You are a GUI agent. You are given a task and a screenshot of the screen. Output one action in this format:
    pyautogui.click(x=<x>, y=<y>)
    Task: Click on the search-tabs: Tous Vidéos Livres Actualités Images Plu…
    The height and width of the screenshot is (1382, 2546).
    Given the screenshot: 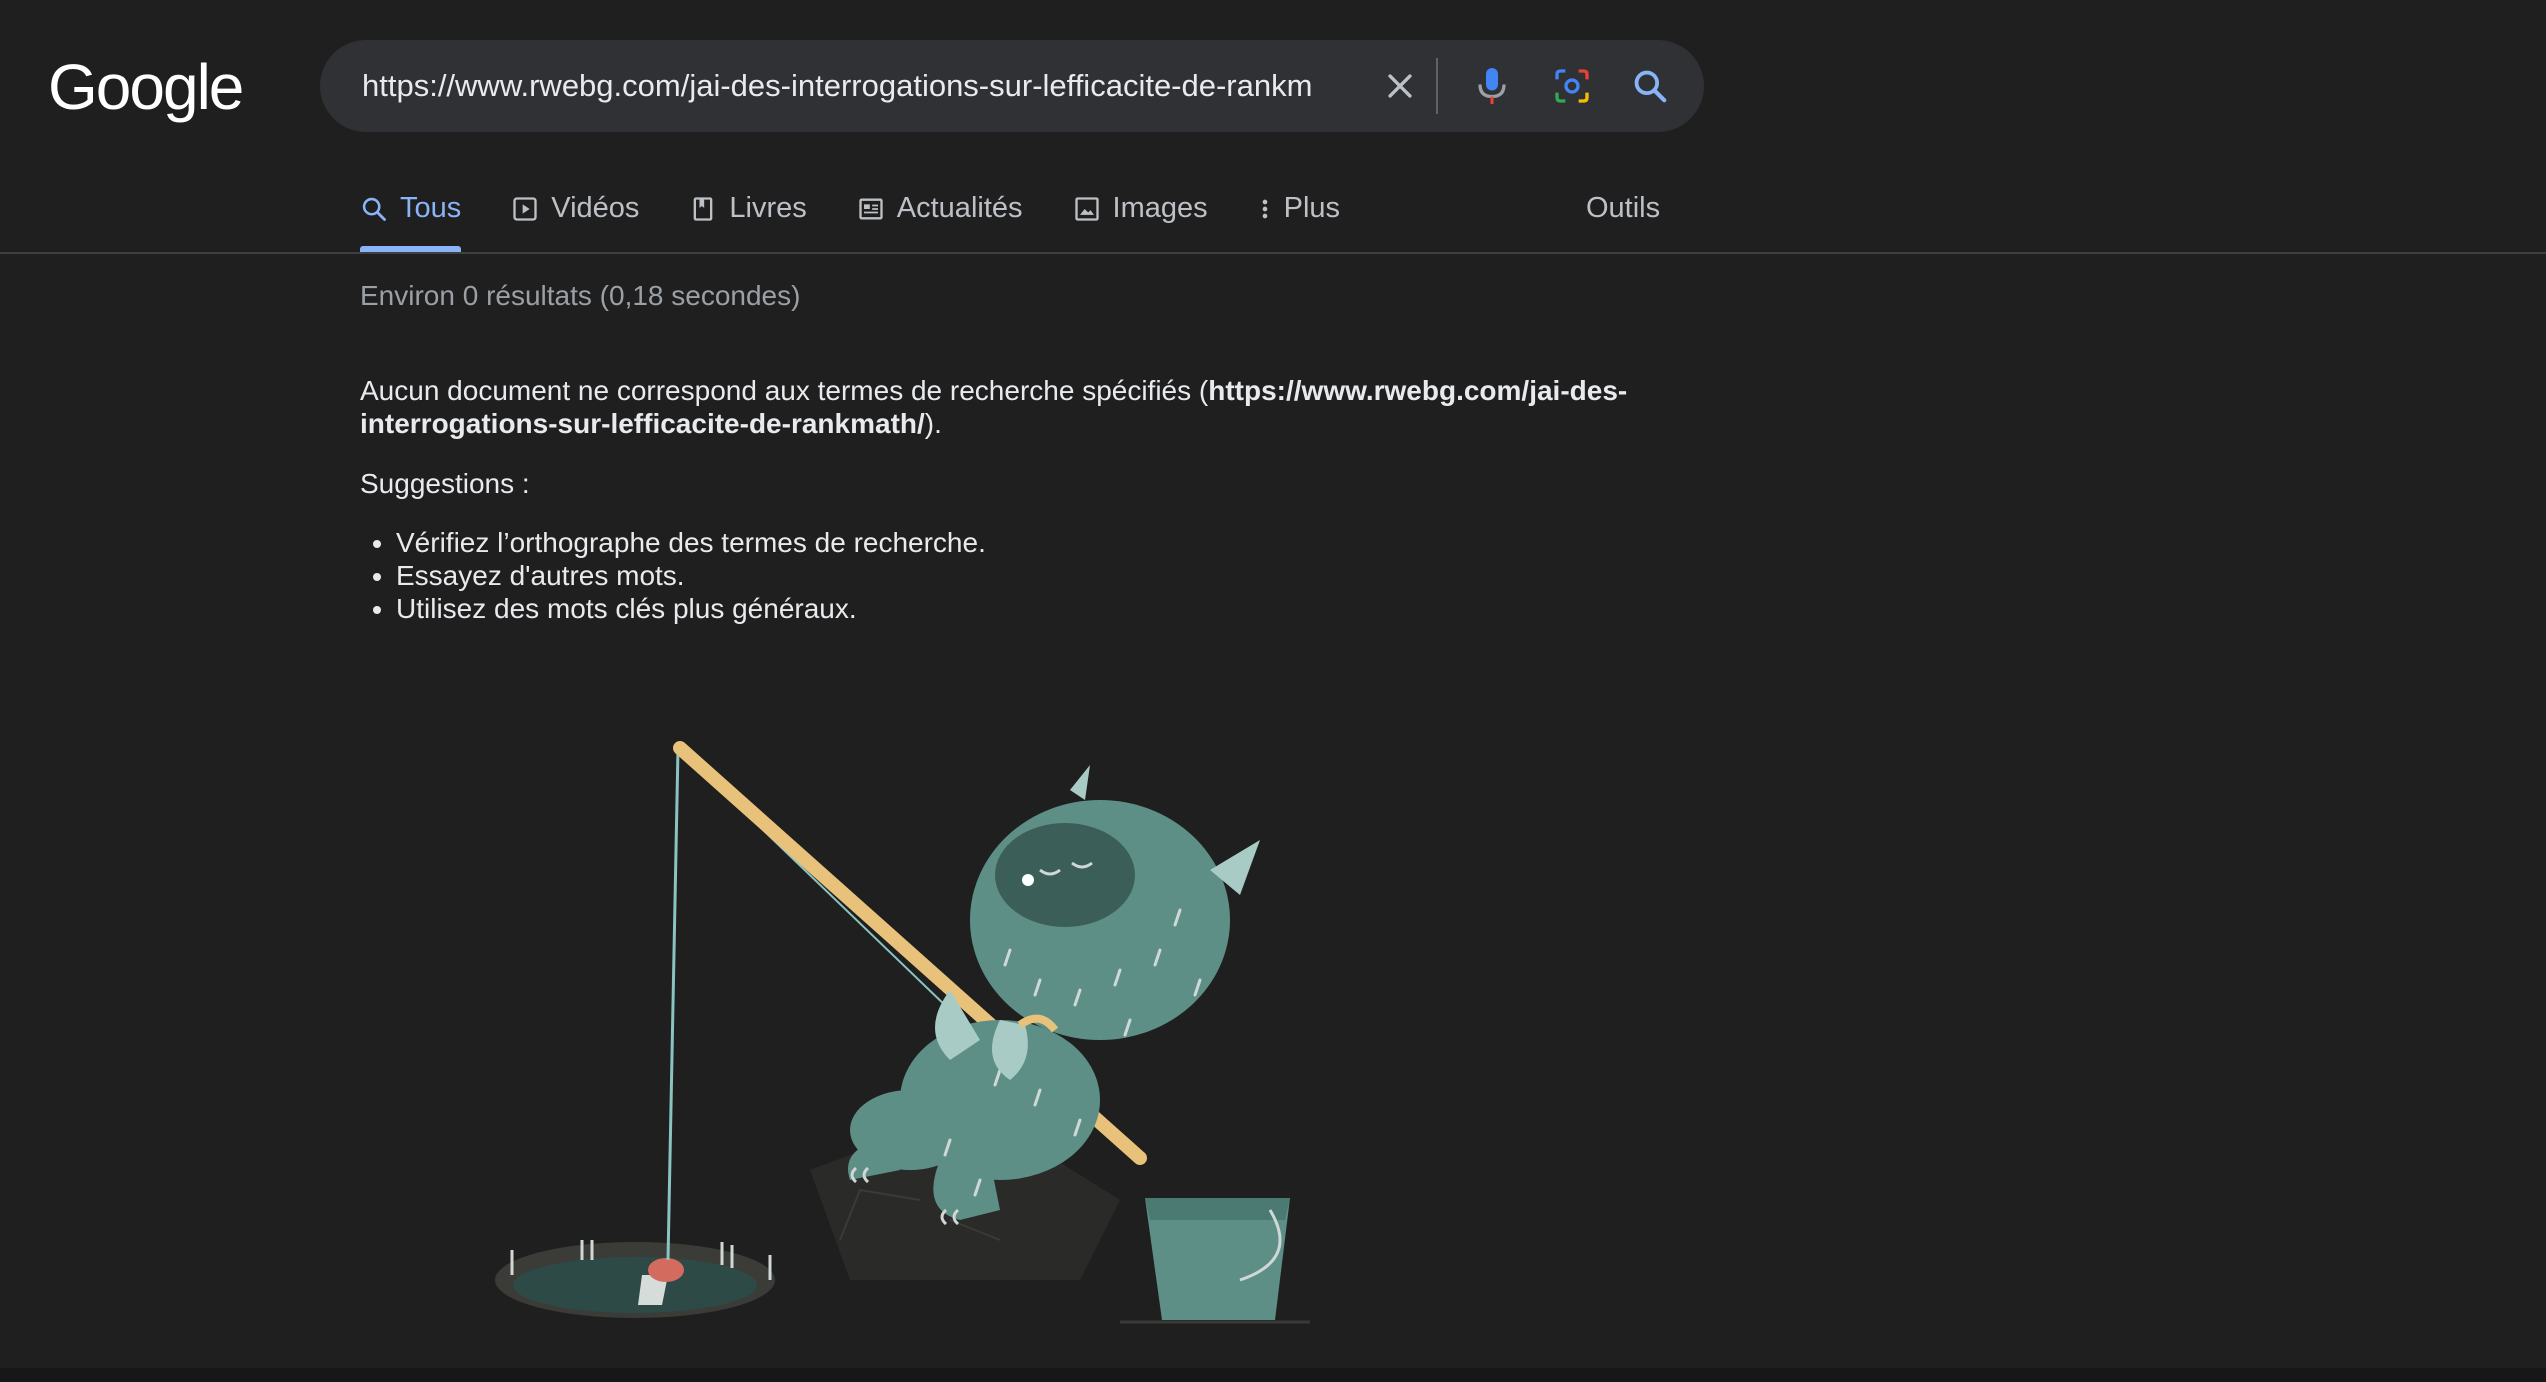 What is the action you would take?
    pyautogui.click(x=875, y=214)
    